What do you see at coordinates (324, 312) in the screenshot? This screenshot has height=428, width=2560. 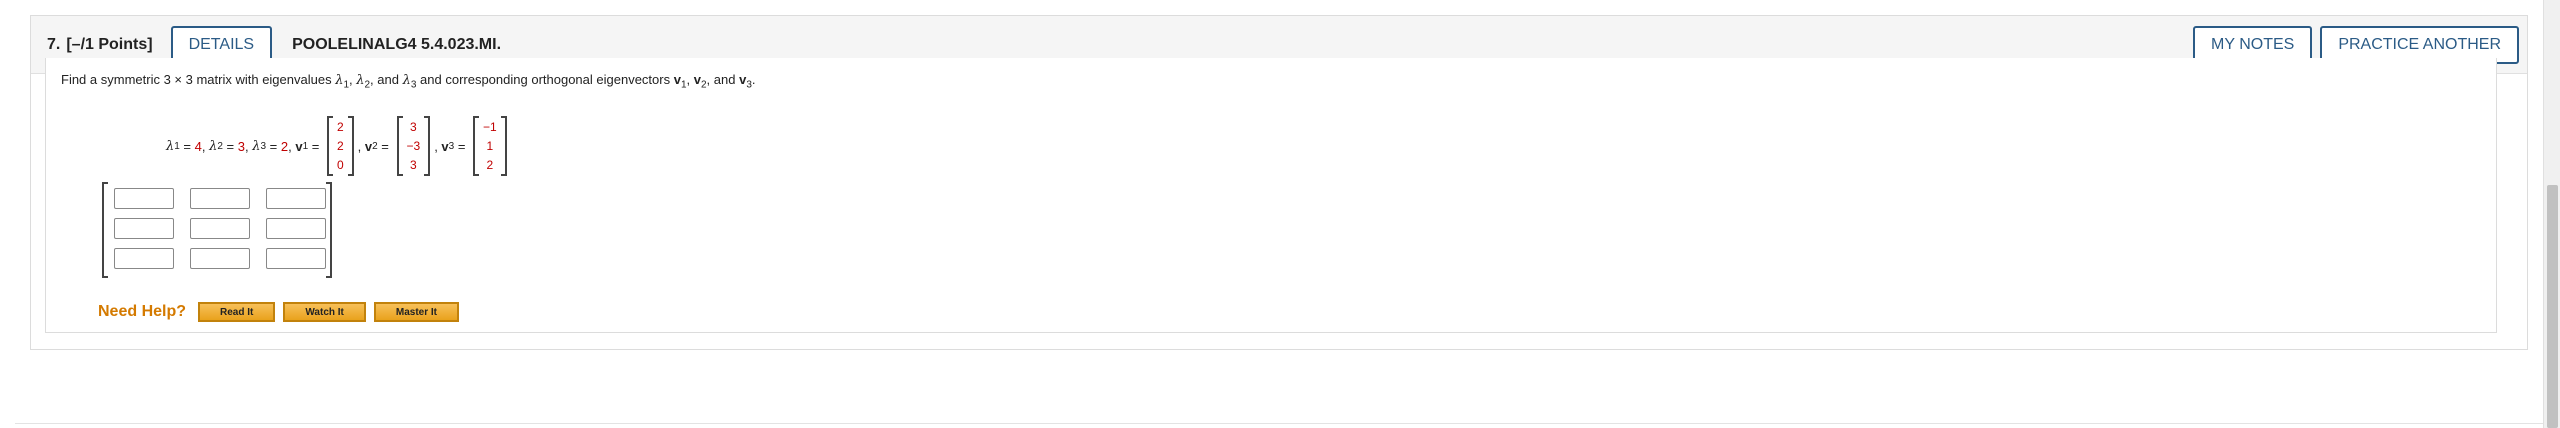 I see `watch-it-button: Watch It` at bounding box center [324, 312].